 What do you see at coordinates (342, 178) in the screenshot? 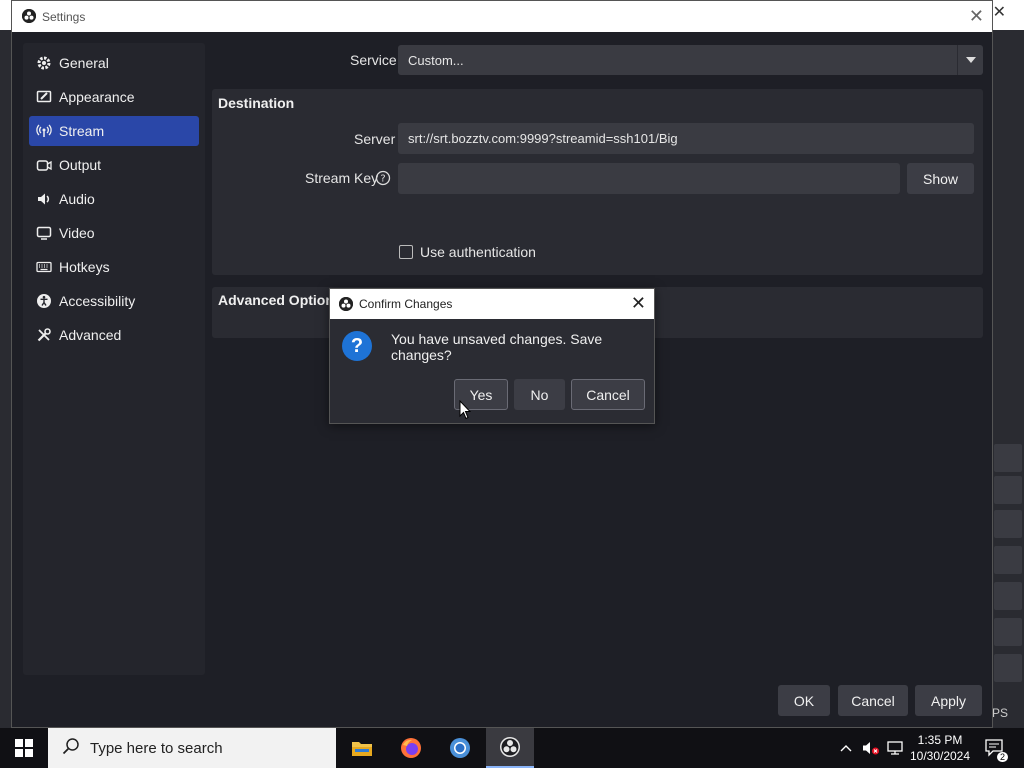
I see `stream-key-label: Stream Key` at bounding box center [342, 178].